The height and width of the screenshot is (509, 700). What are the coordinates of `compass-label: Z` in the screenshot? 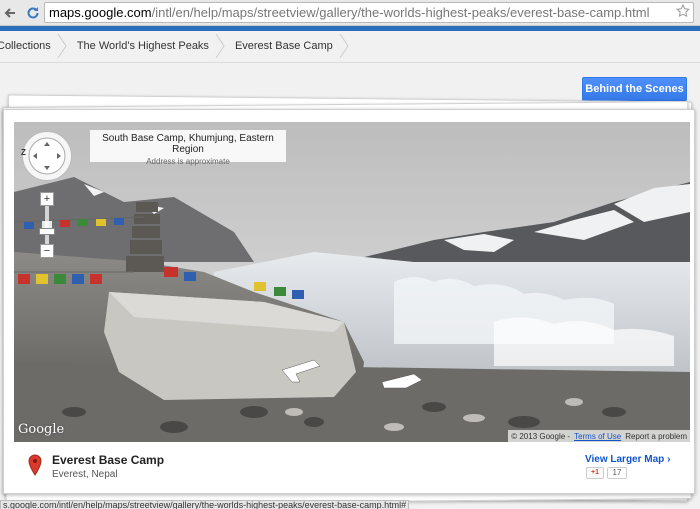 It's located at (23, 152).